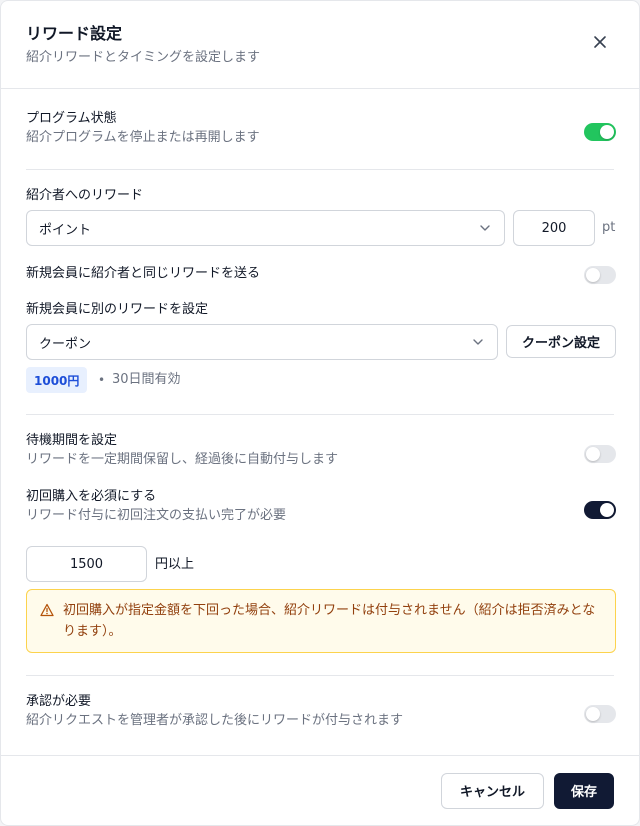 The height and width of the screenshot is (826, 640). I want to click on waiting-period-label: 待機期間を設定, so click(72, 440).